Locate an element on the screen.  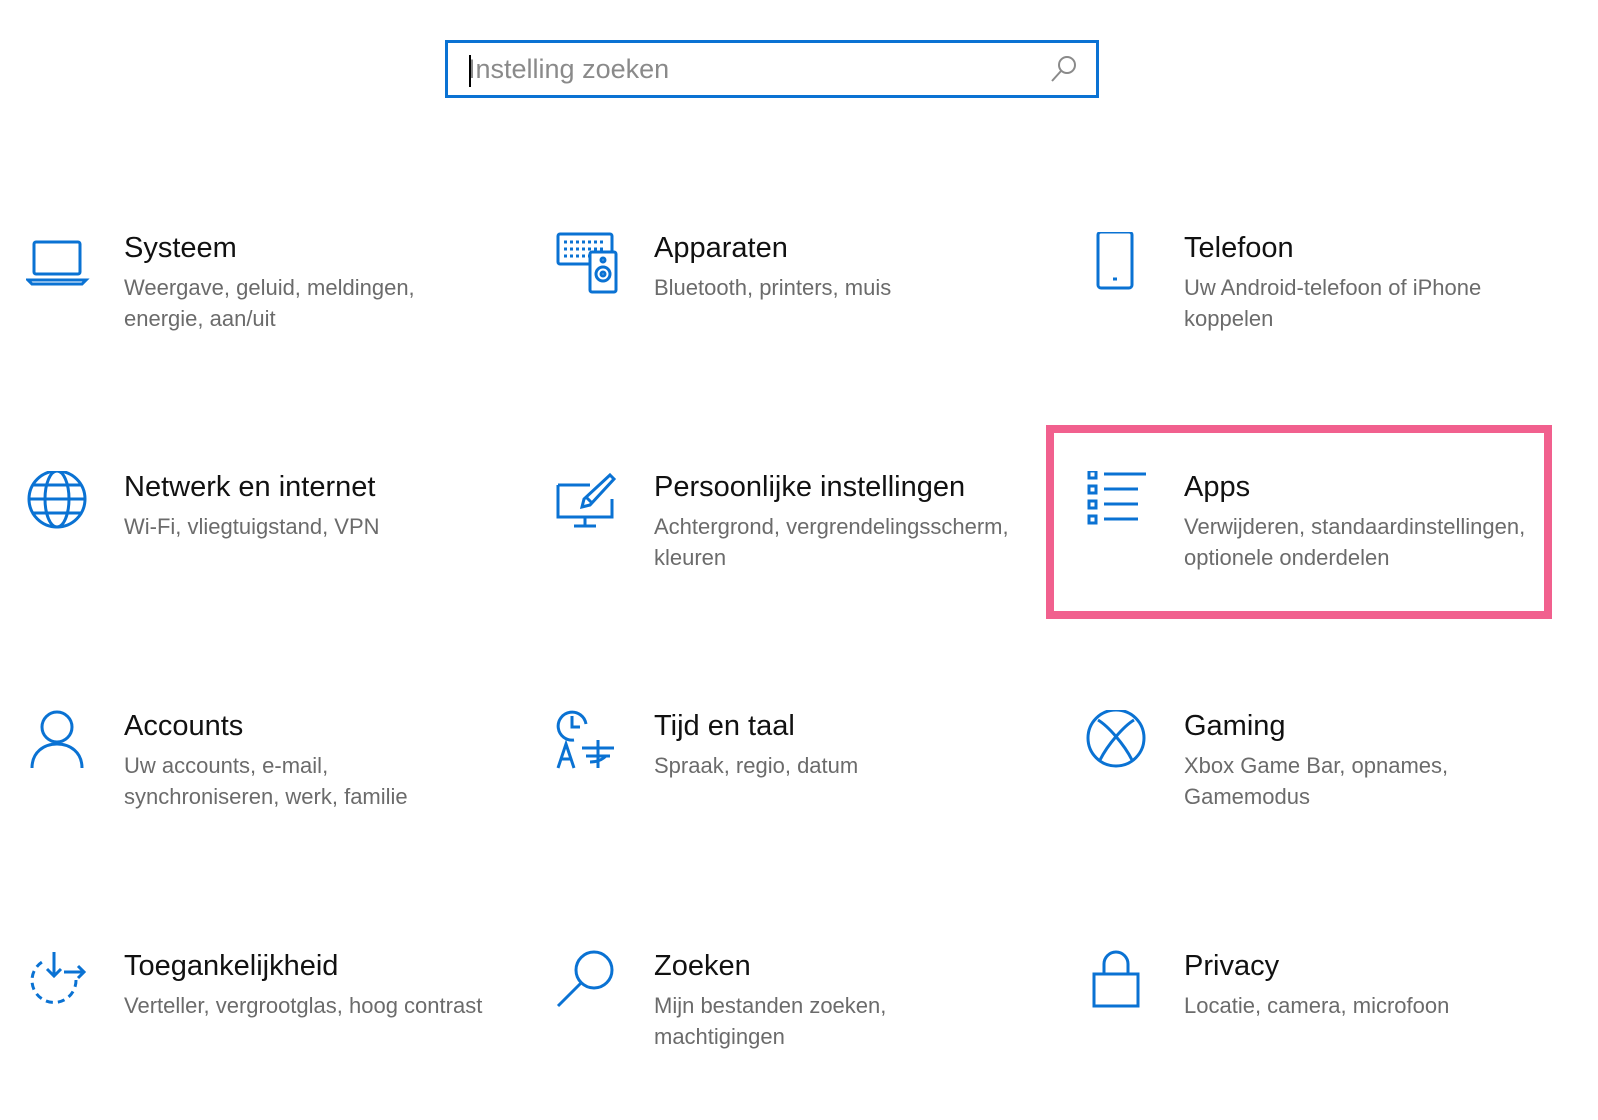
lock-icon is located at coordinates (1118, 982).